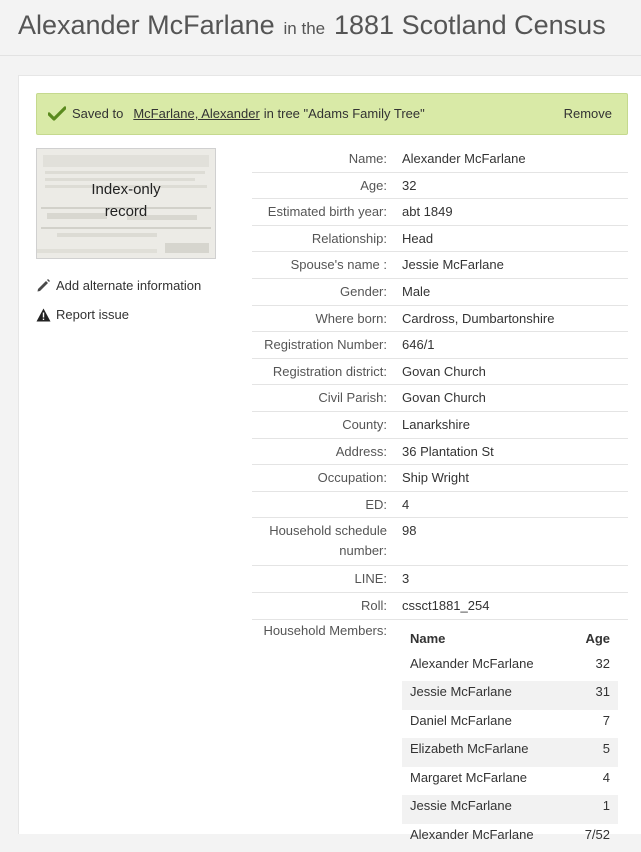  Describe the element at coordinates (510, 838) in the screenshot. I see `member-row: Alexander McFarlane7/52` at that location.